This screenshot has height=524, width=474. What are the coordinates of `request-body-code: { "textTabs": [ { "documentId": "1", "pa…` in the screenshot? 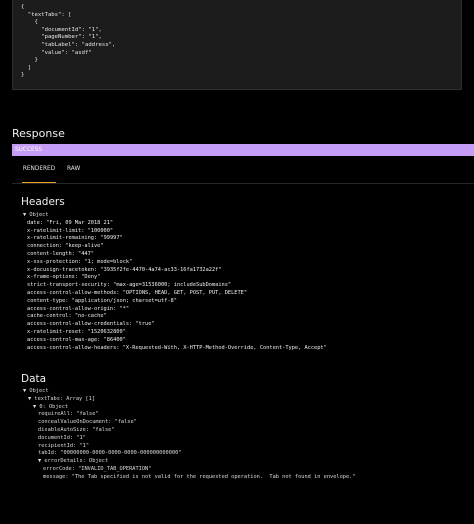 It's located at (68, 41).